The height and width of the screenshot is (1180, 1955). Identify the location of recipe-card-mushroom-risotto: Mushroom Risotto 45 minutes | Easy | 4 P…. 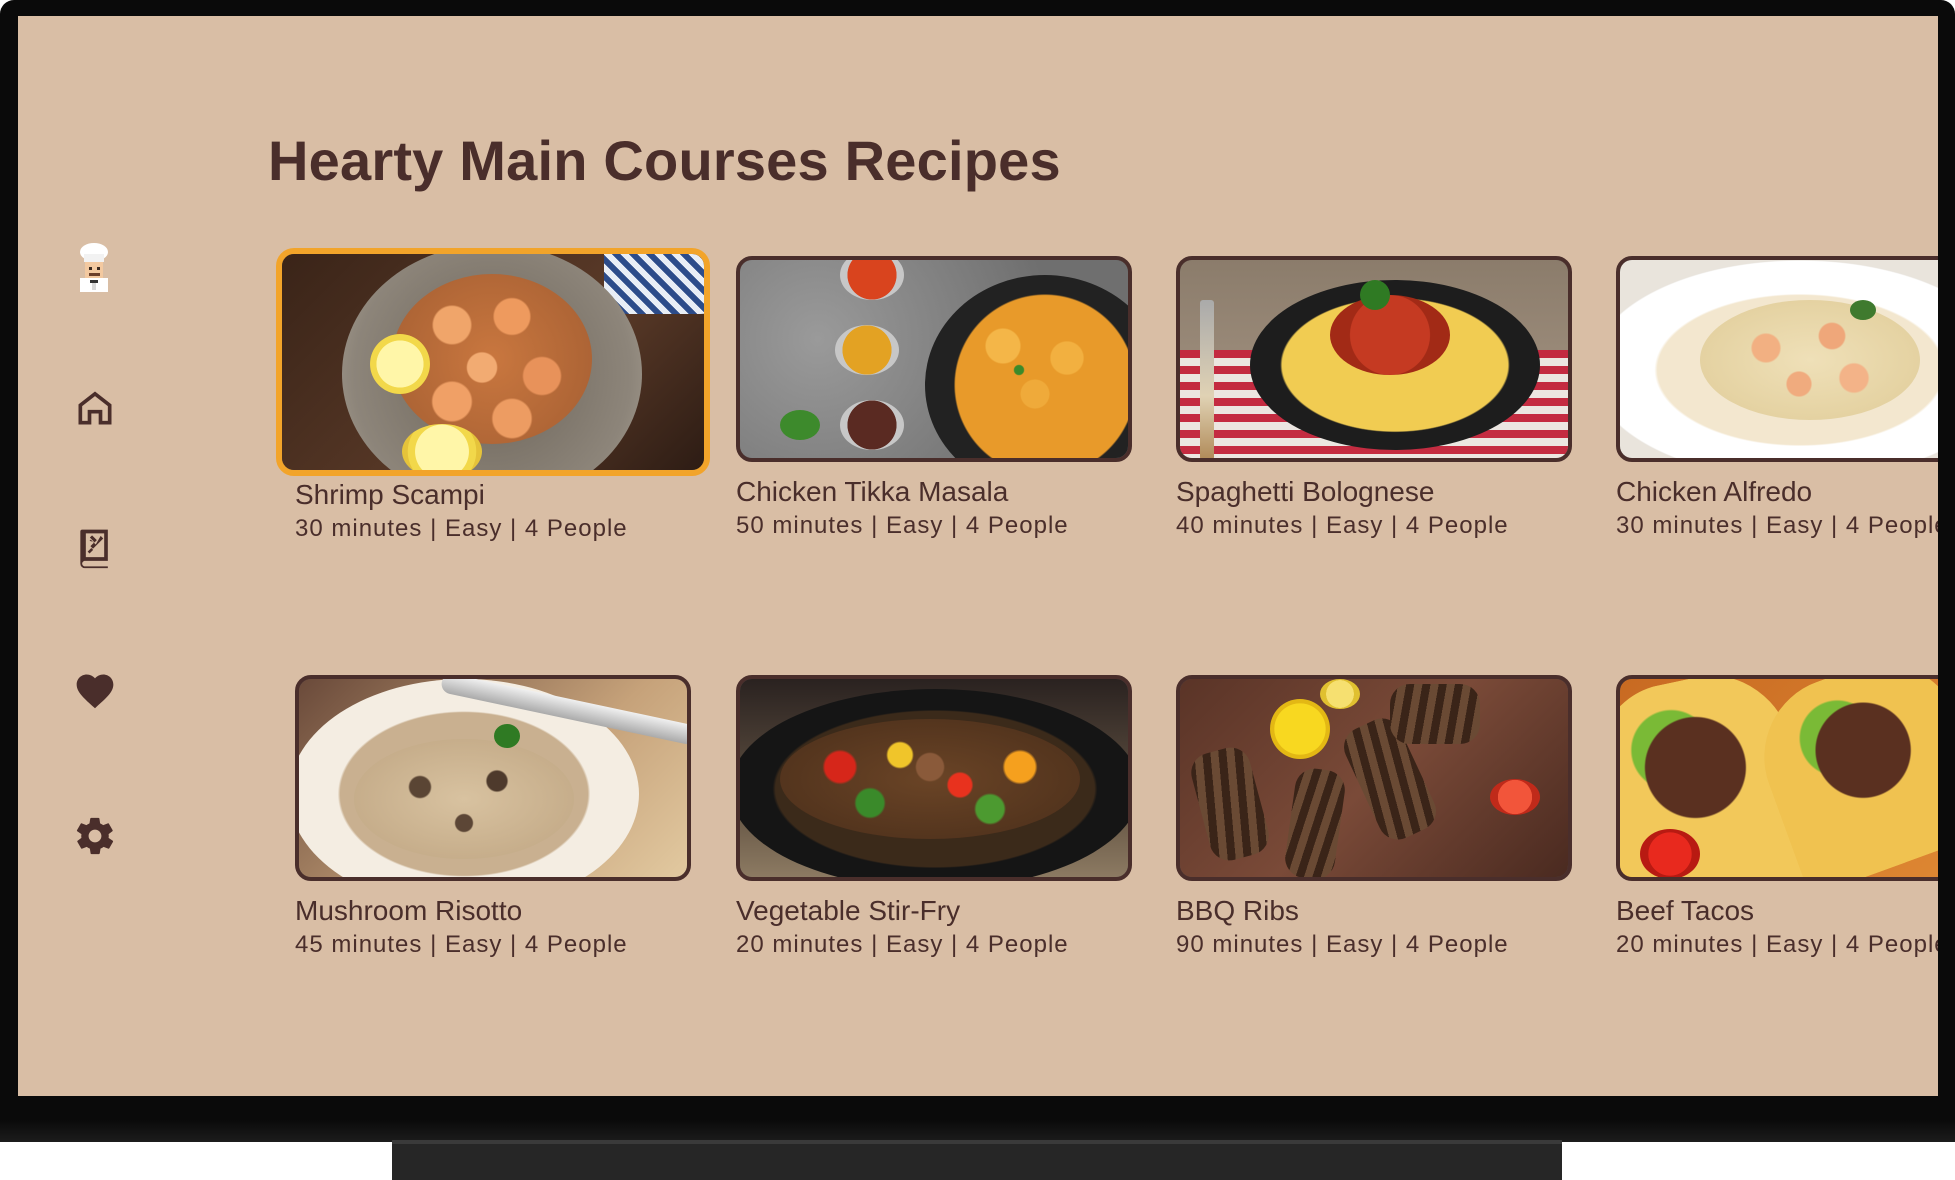
(493, 817).